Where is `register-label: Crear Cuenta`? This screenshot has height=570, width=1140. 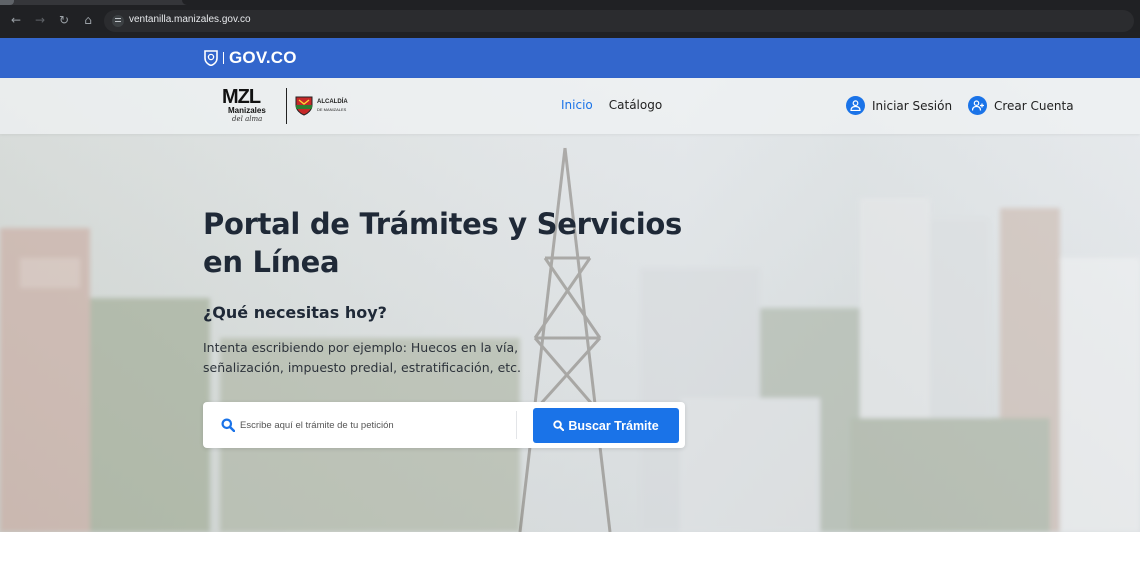
register-label: Crear Cuenta is located at coordinates (1034, 105).